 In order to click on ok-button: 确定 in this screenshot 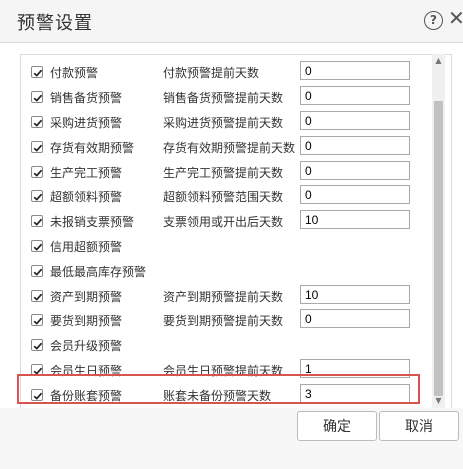, I will do `click(337, 426)`.